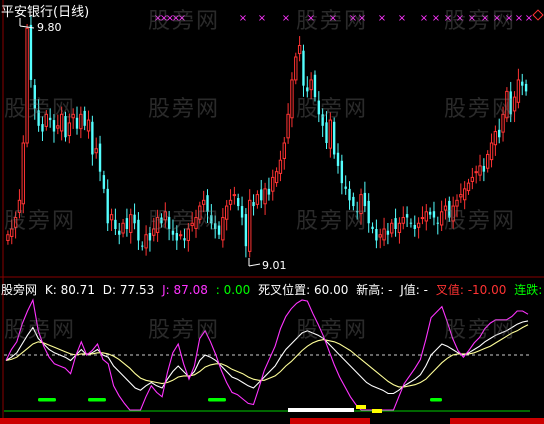  Describe the element at coordinates (390, 290) in the screenshot. I see `new-high-value: -` at that location.